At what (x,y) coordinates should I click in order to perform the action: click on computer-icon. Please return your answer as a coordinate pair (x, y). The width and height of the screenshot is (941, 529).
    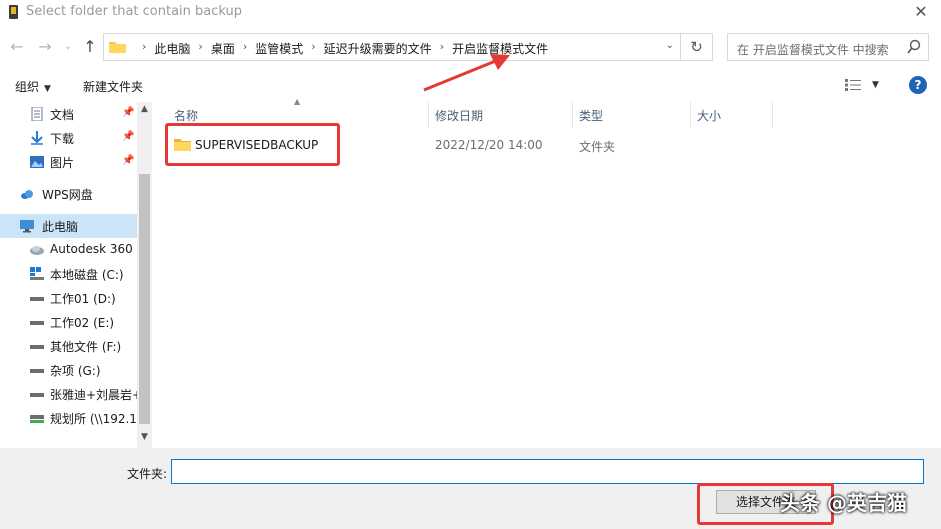
    Looking at the image, I should click on (27, 226).